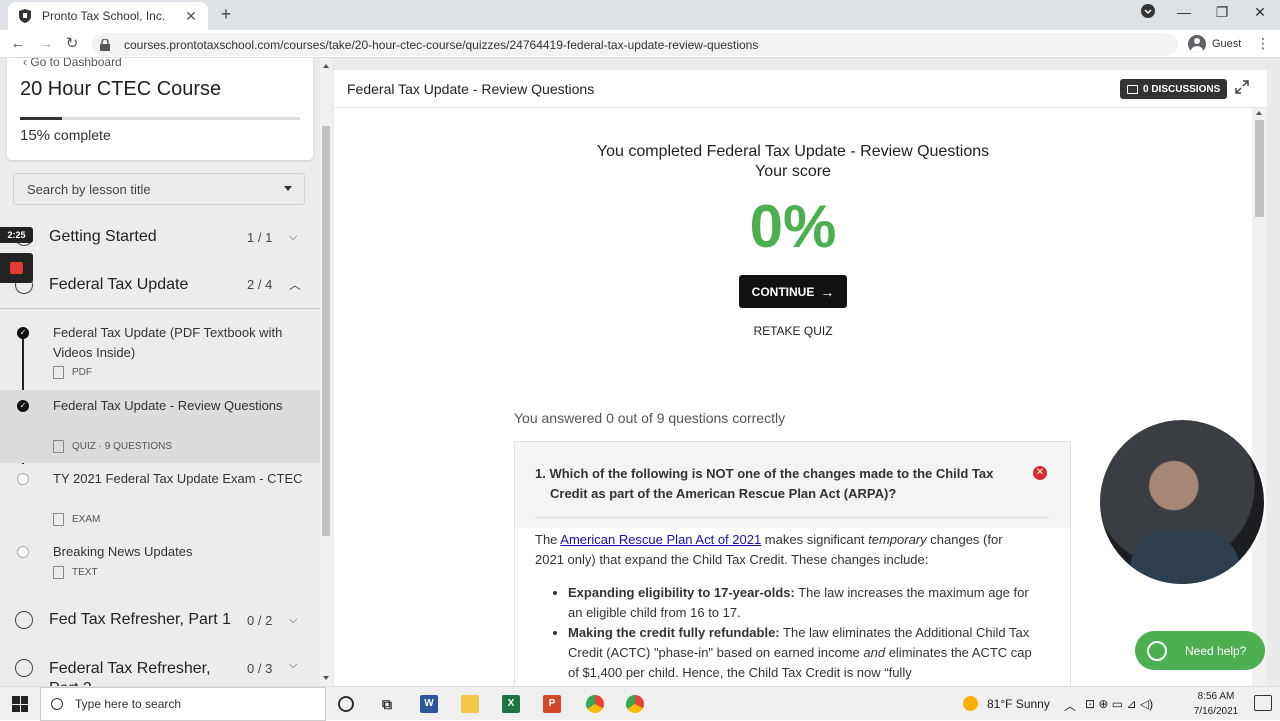 This screenshot has height=721, width=1280. What do you see at coordinates (46, 44) in the screenshot?
I see `forward-icon: →` at bounding box center [46, 44].